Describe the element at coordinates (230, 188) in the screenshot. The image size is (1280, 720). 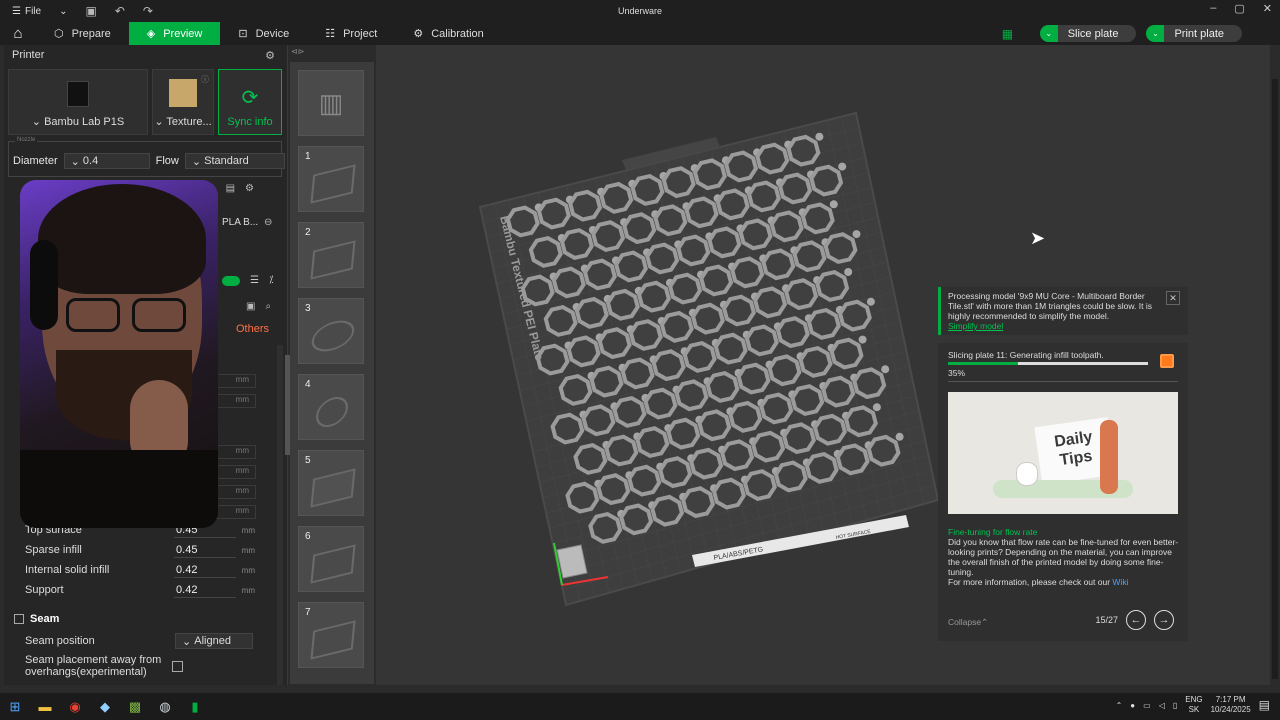
I see `filament-set-icon: ▤` at that location.